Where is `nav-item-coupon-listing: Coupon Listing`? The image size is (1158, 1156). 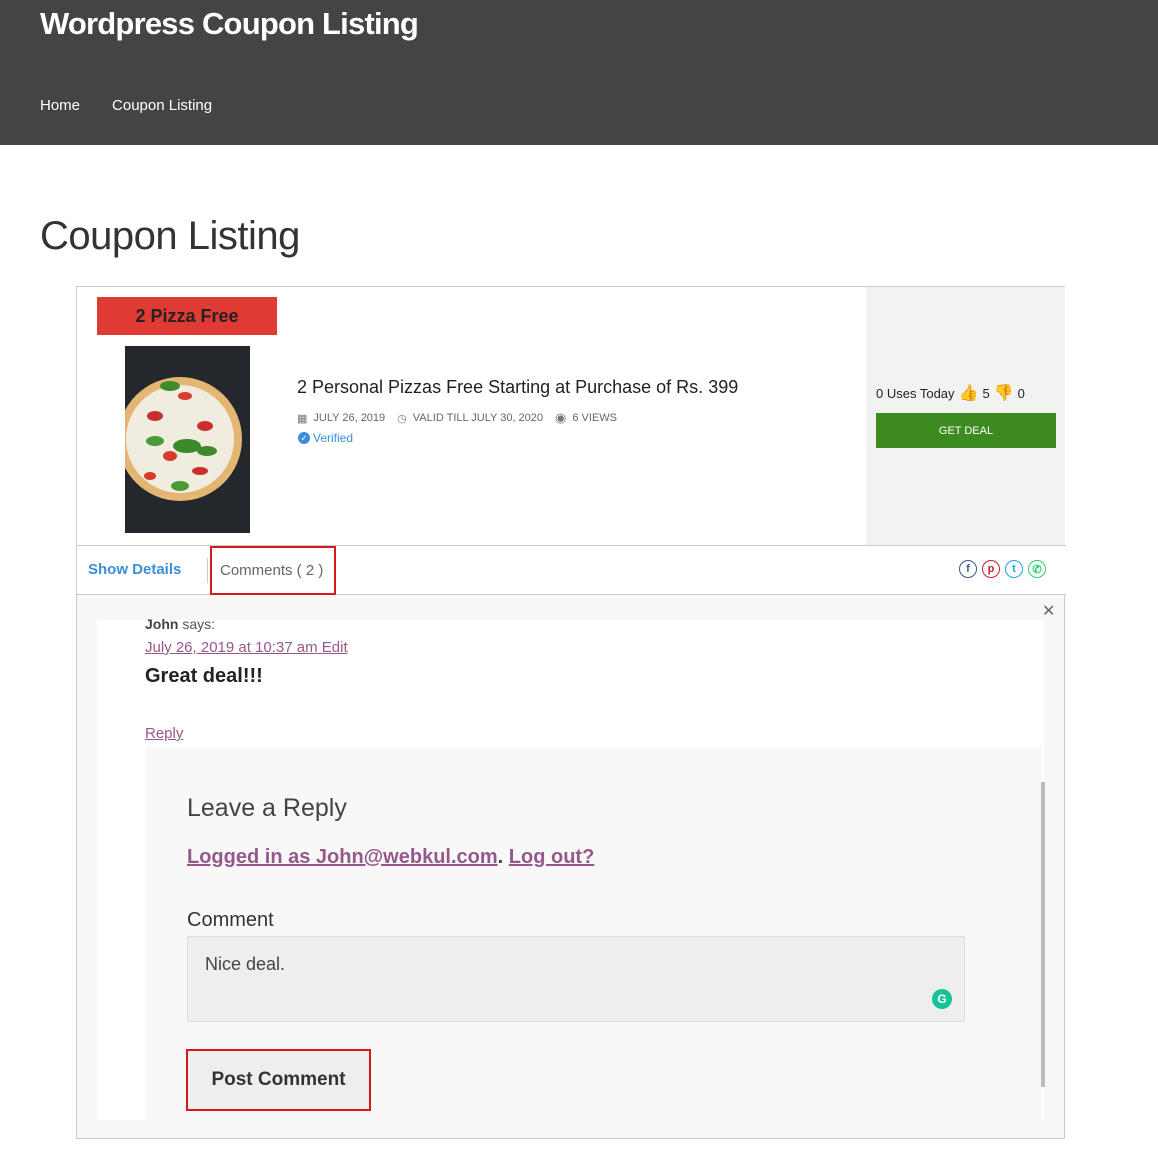 nav-item-coupon-listing: Coupon Listing is located at coordinates (162, 105).